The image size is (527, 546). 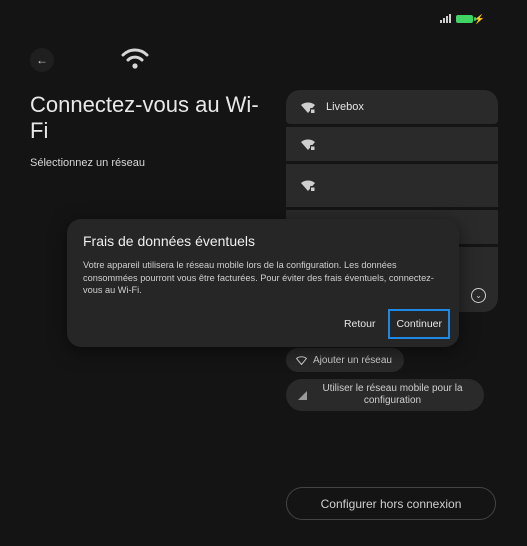 I want to click on dialog-actions: Retour Continuer, so click(x=395, y=324).